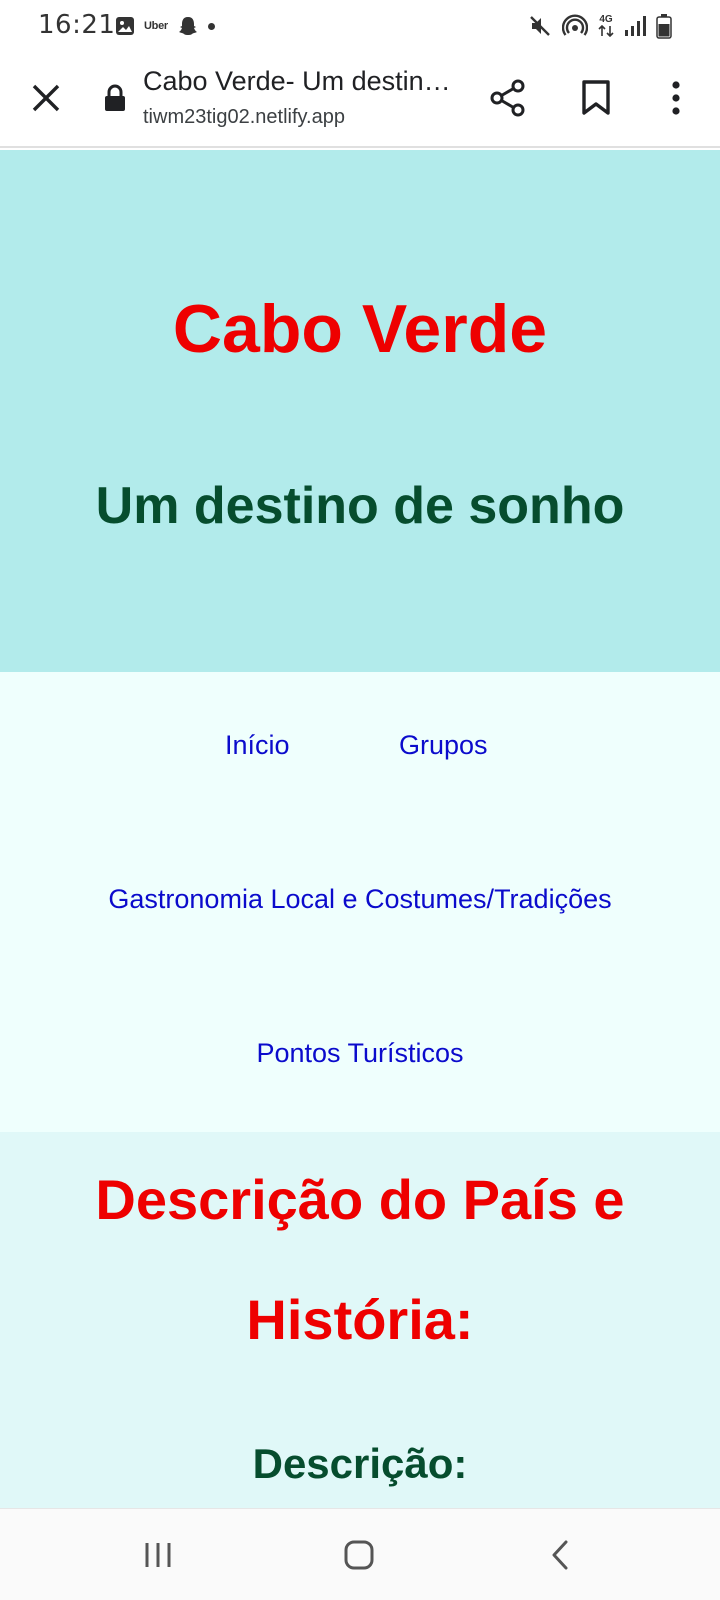 The height and width of the screenshot is (1600, 720). I want to click on close-button, so click(46, 98).